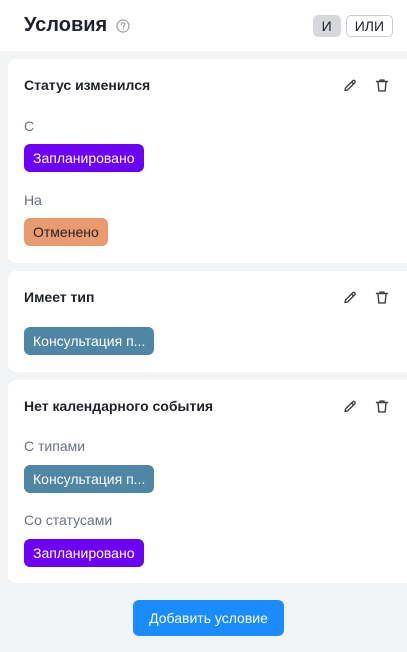 This screenshot has height=652, width=407. I want to click on page-title: Условия, so click(66, 25).